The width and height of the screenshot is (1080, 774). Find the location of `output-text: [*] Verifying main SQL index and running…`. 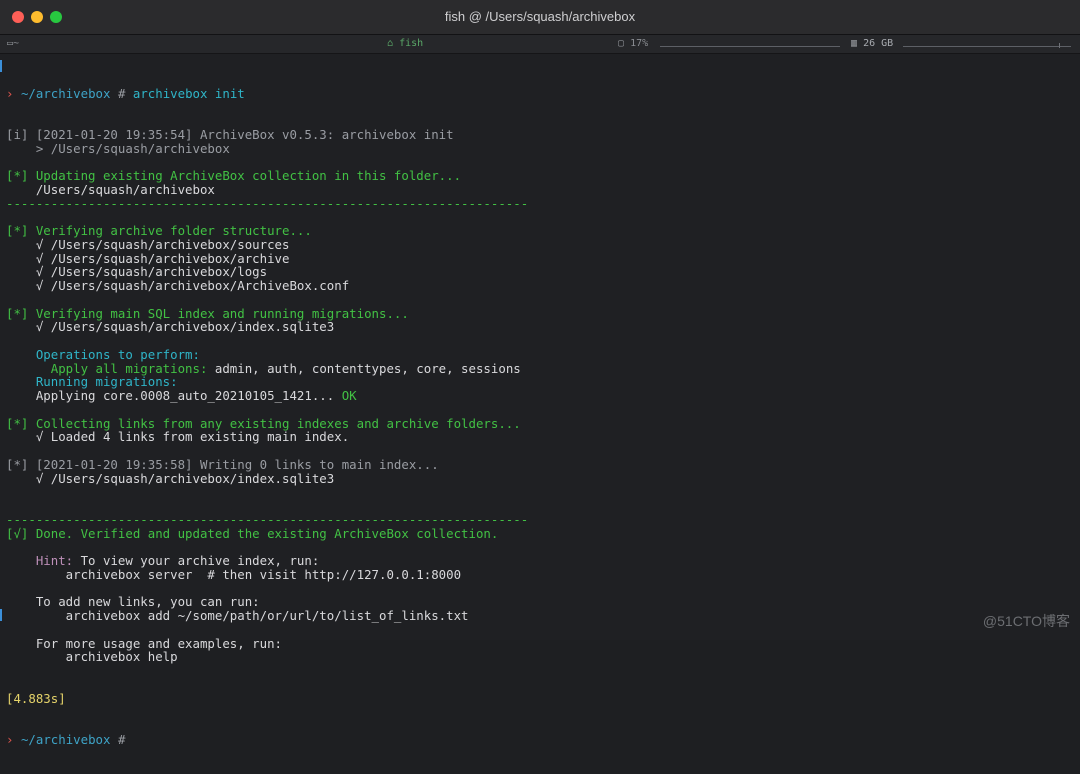

output-text: [*] Verifying main SQL index and running… is located at coordinates (207, 313).